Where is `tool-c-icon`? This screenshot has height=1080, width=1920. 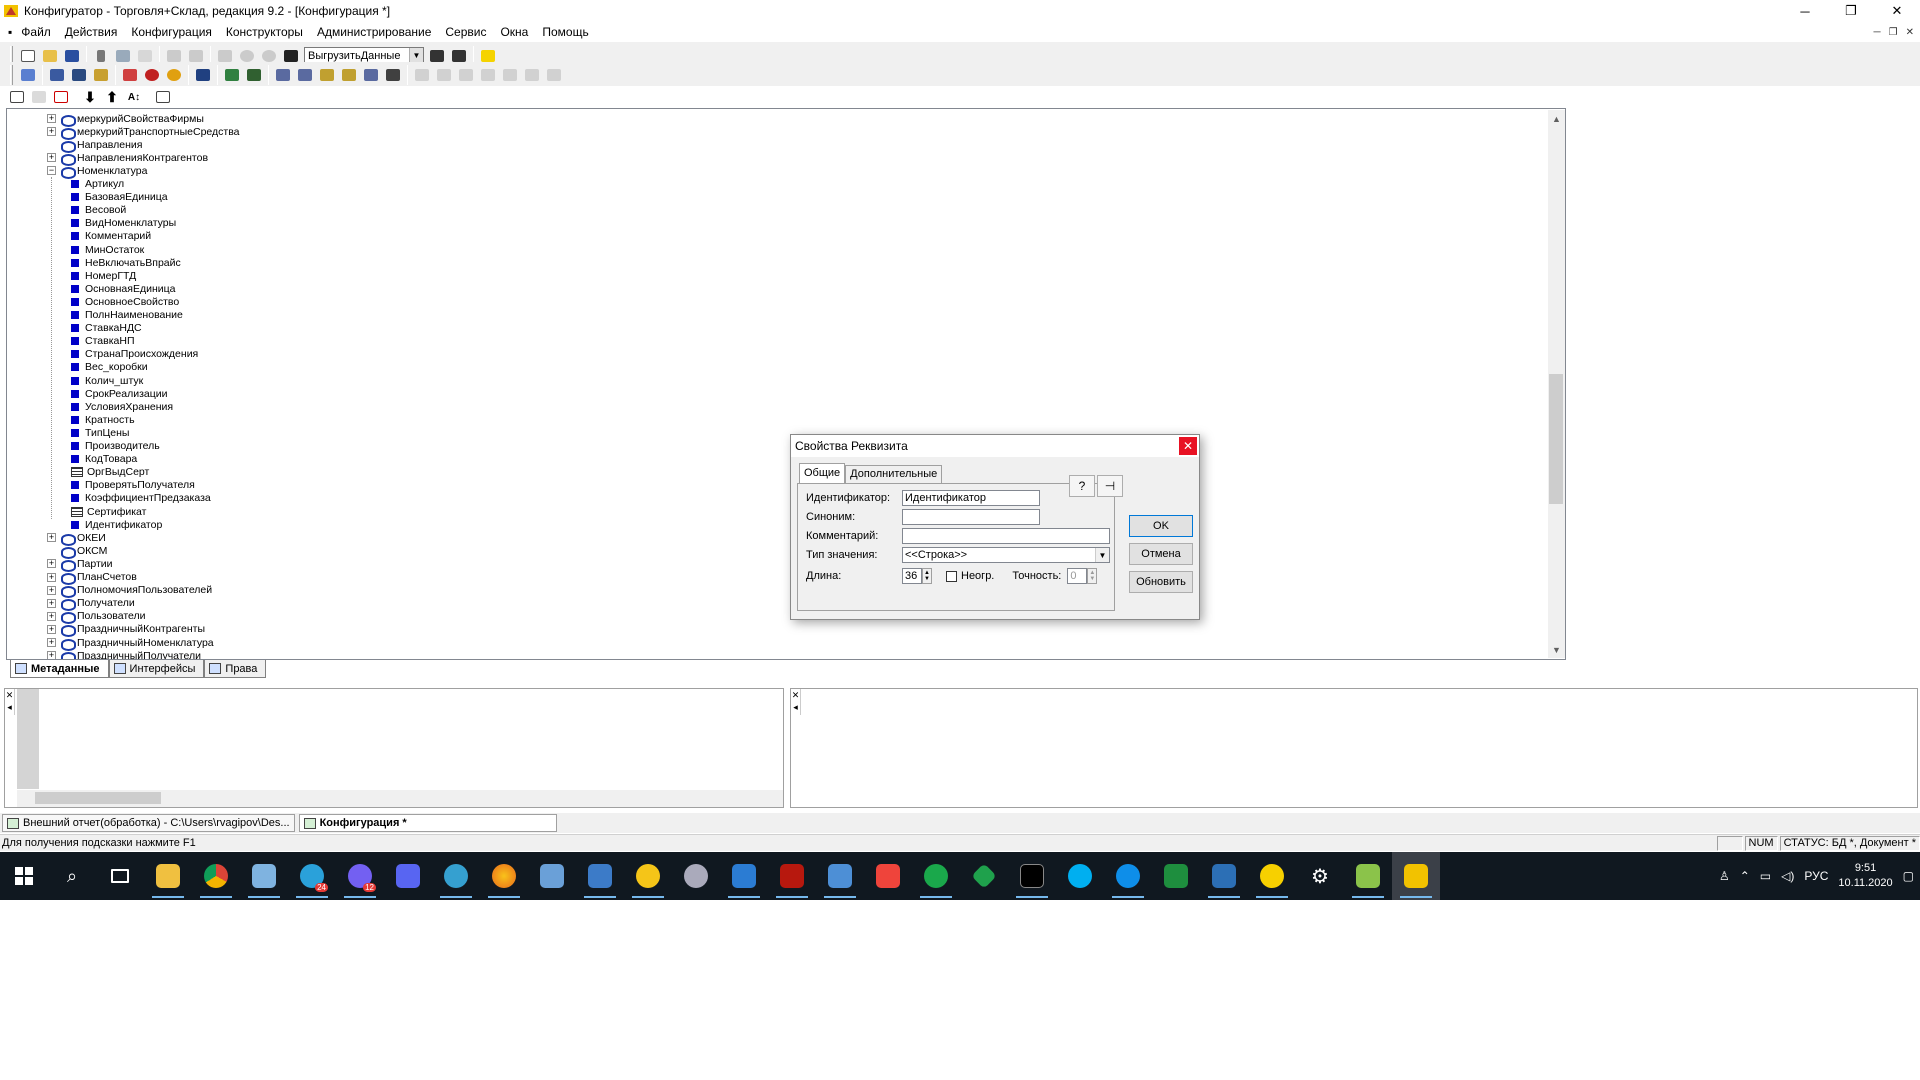 tool-c-icon is located at coordinates (327, 75).